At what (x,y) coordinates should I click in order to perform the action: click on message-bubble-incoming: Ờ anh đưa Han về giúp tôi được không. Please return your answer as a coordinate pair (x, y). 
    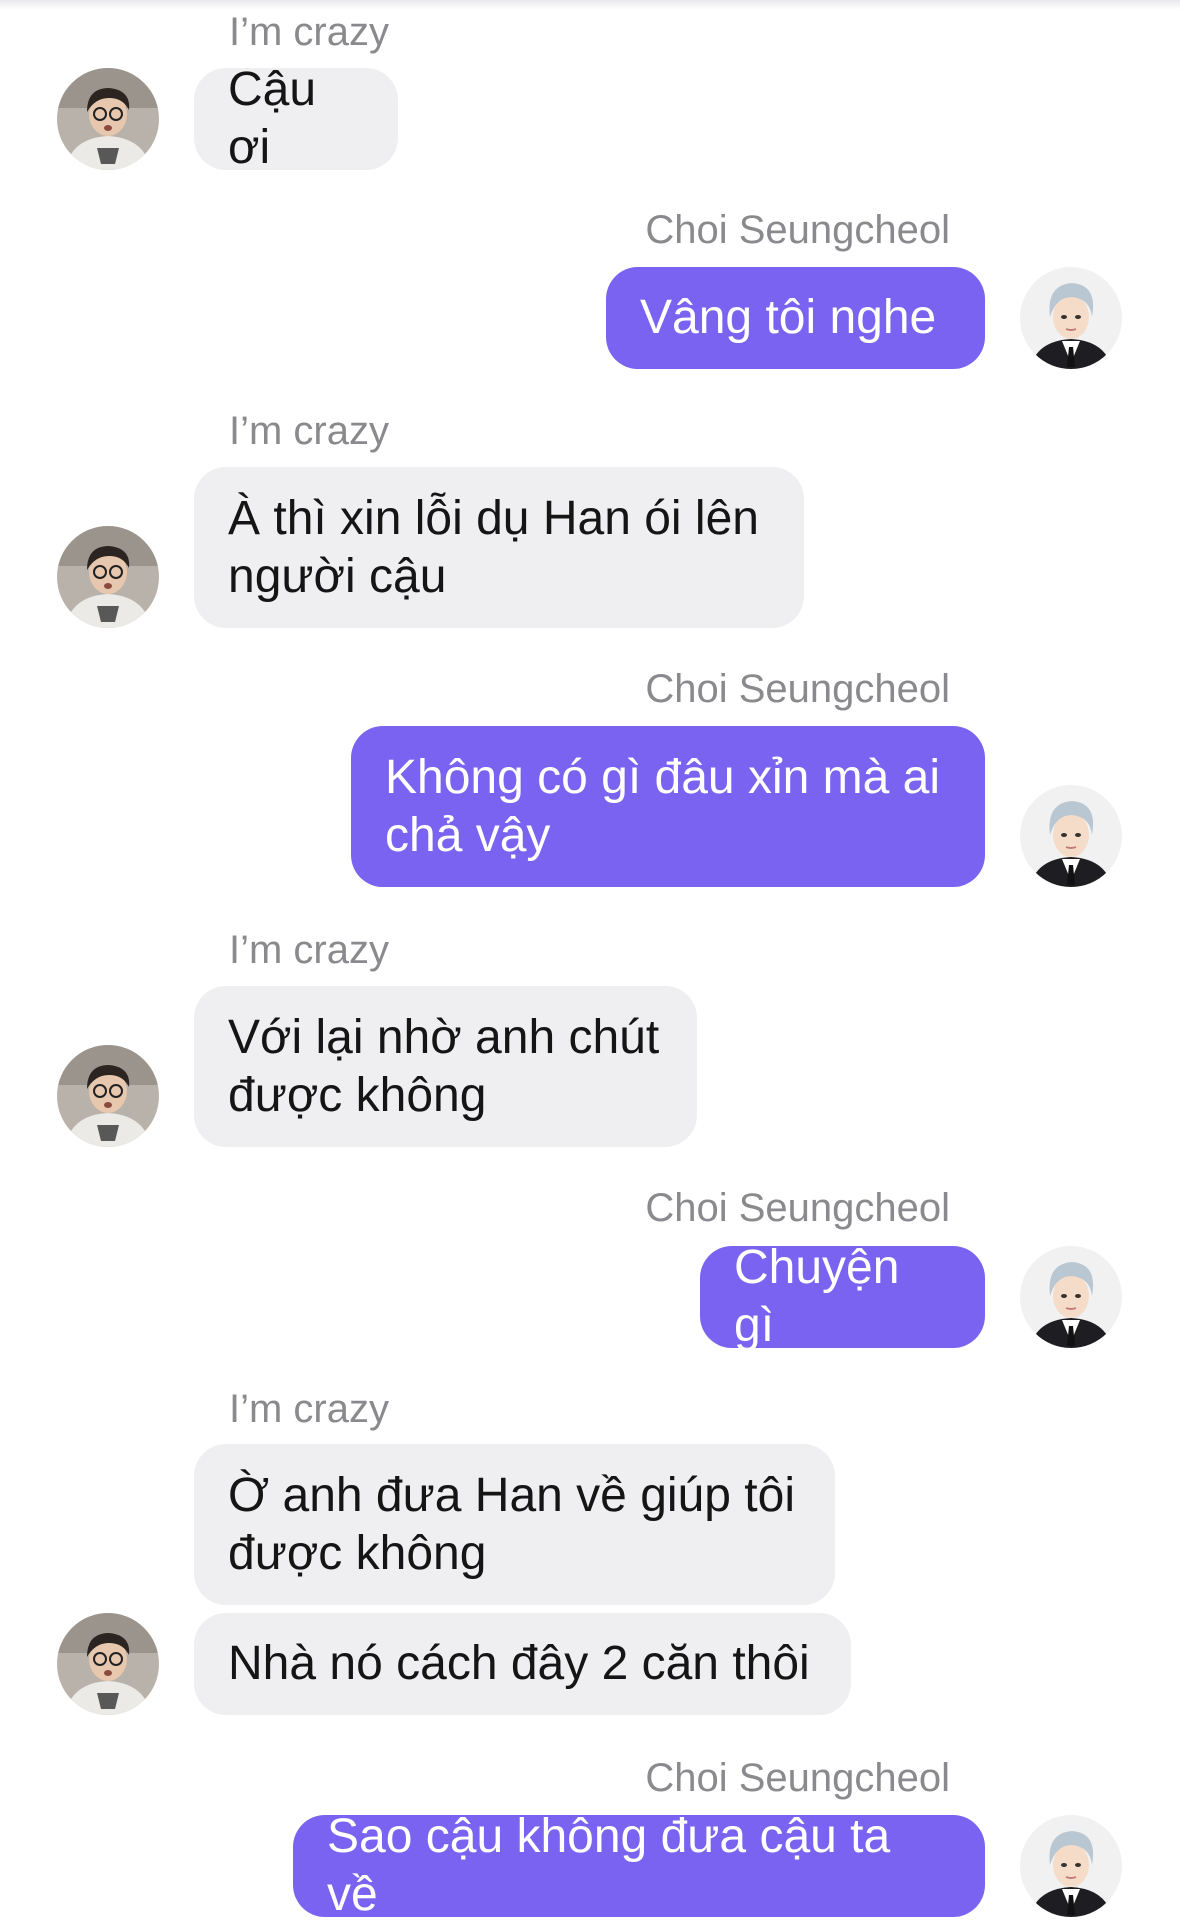
    Looking at the image, I should click on (514, 1524).